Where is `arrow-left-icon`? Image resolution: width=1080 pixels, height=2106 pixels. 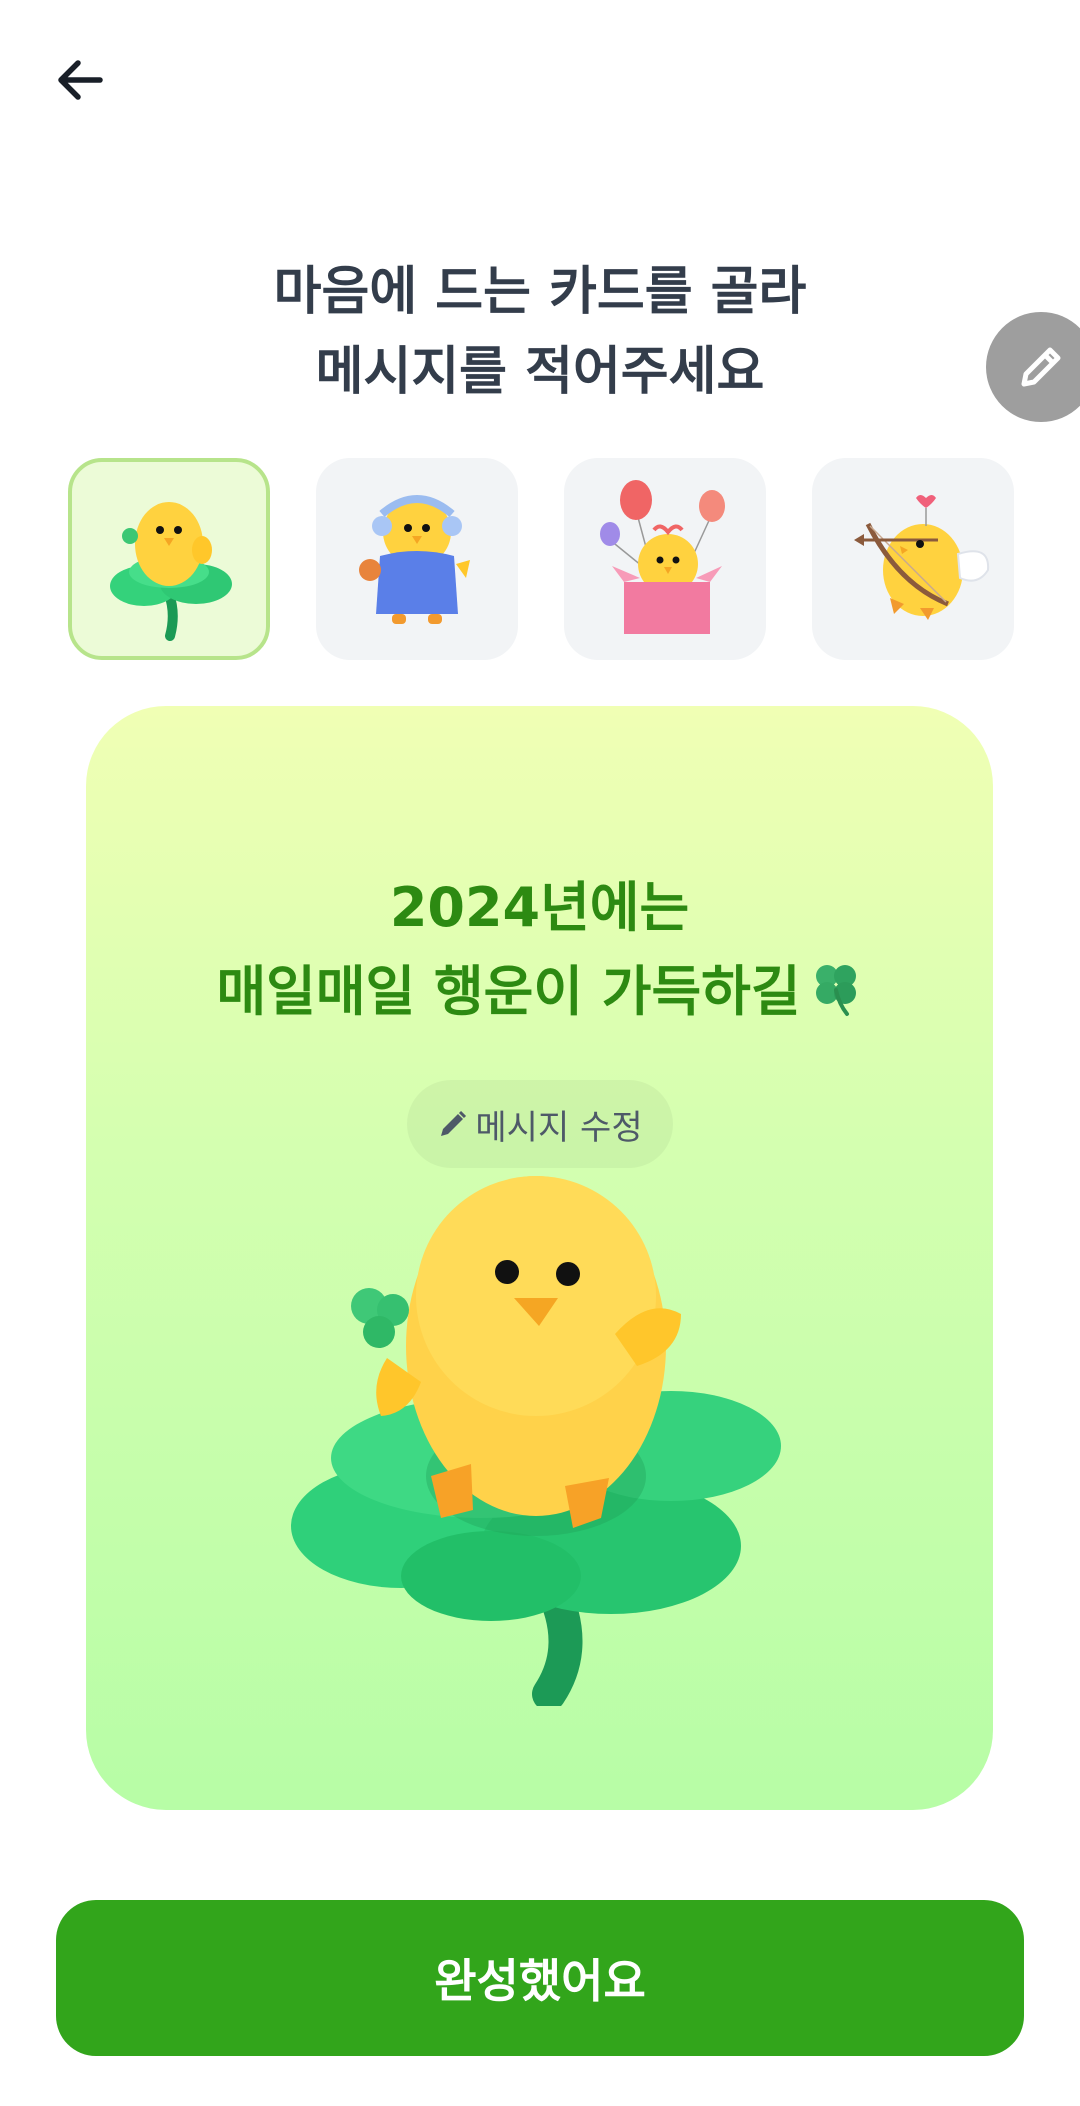 arrow-left-icon is located at coordinates (80, 80).